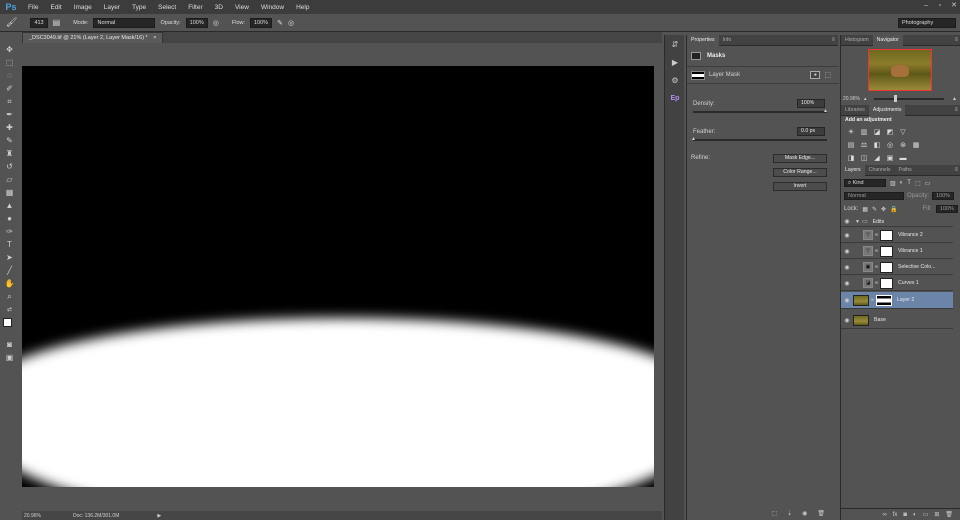  What do you see at coordinates (851, 132) in the screenshot?
I see `brightness-contrast-icon: ☀` at bounding box center [851, 132].